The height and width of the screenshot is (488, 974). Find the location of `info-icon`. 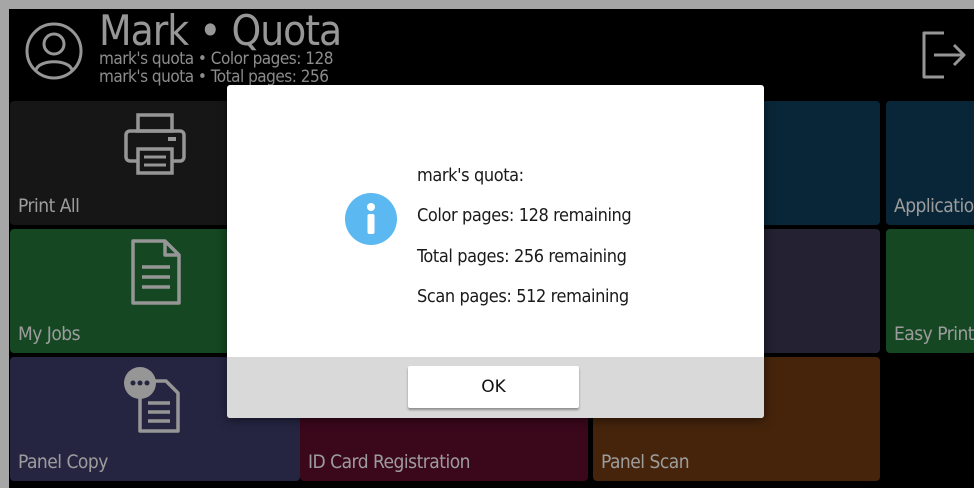

info-icon is located at coordinates (371, 219).